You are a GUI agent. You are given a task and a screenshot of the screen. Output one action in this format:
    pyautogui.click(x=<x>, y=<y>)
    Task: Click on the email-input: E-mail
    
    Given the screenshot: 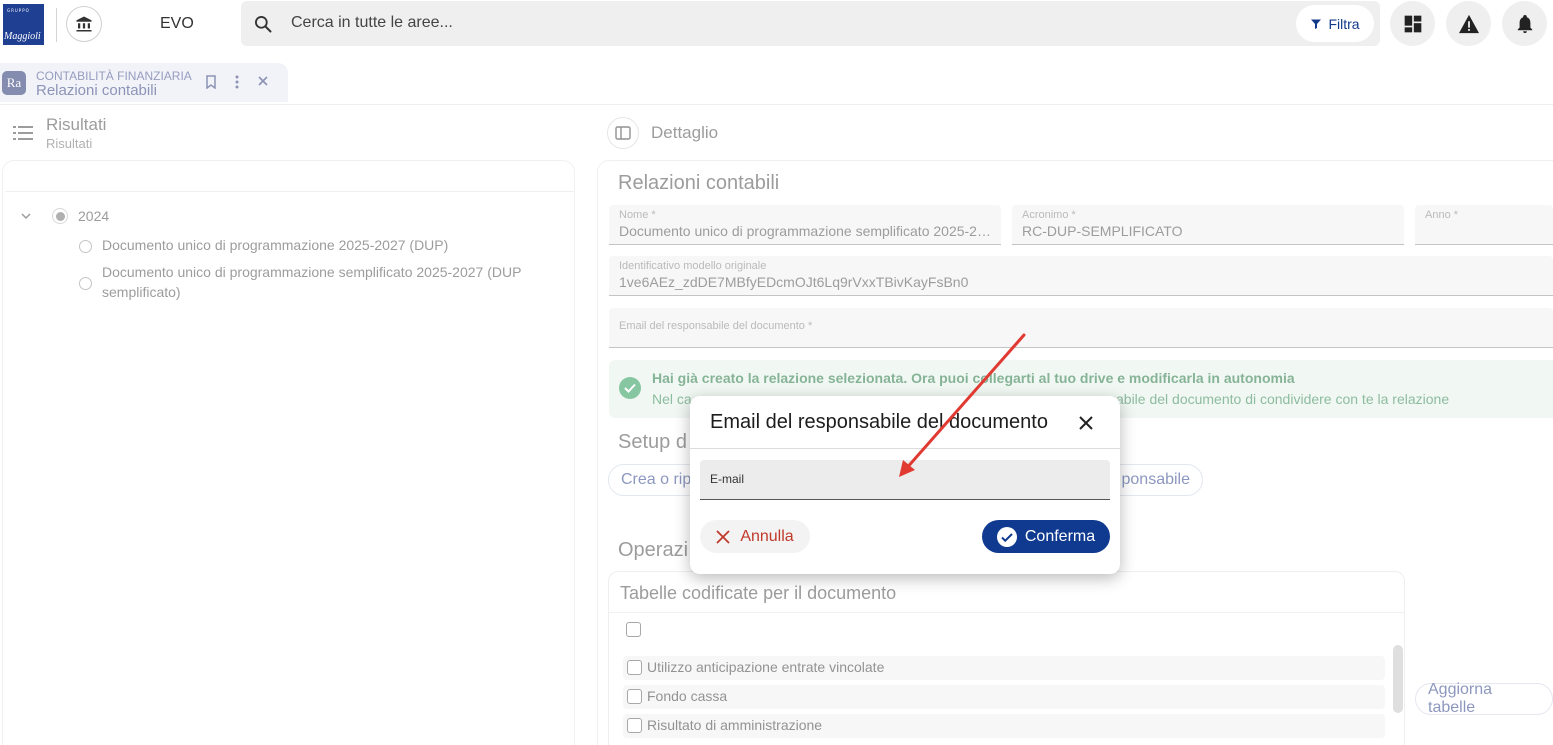 What is the action you would take?
    pyautogui.click(x=905, y=480)
    